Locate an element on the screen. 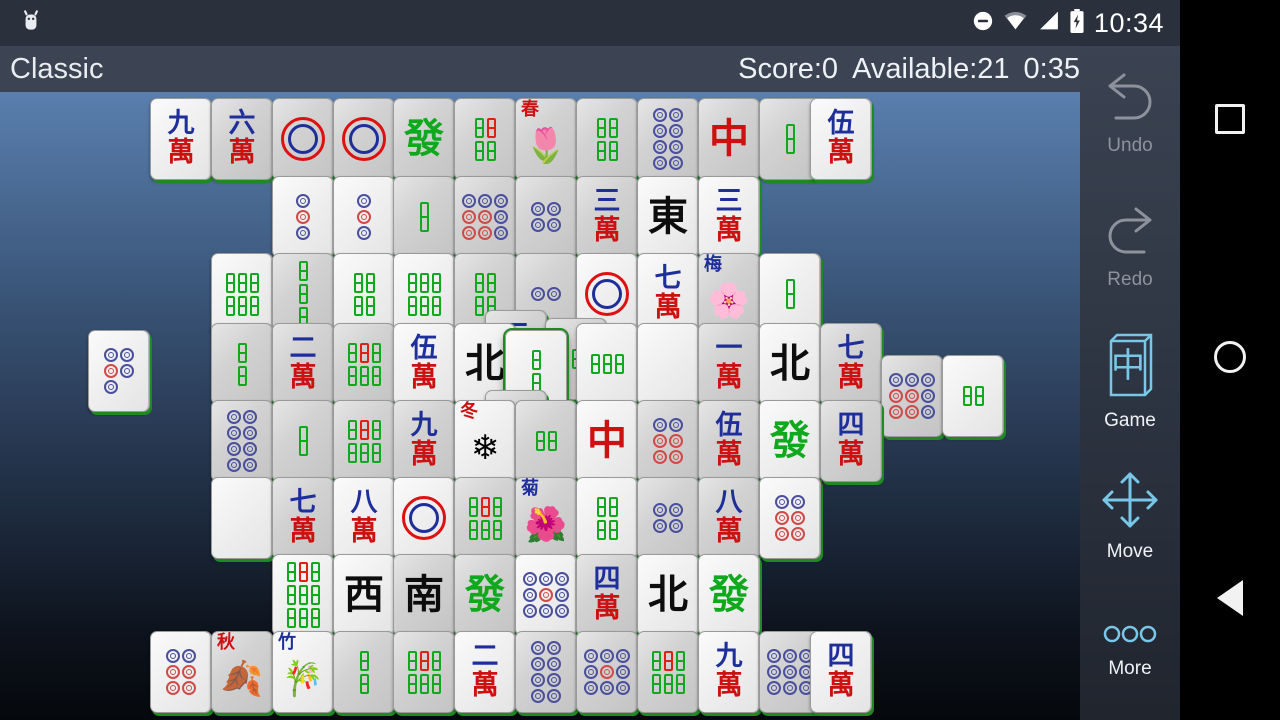  mahjong-tile: 六萬 is located at coordinates (242, 139).